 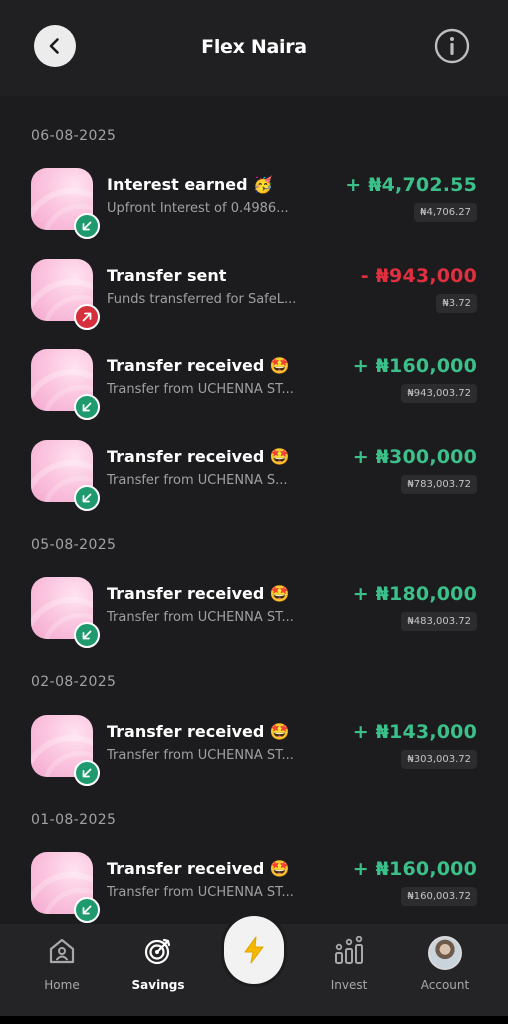 I want to click on lightning-icon, so click(x=254, y=950).